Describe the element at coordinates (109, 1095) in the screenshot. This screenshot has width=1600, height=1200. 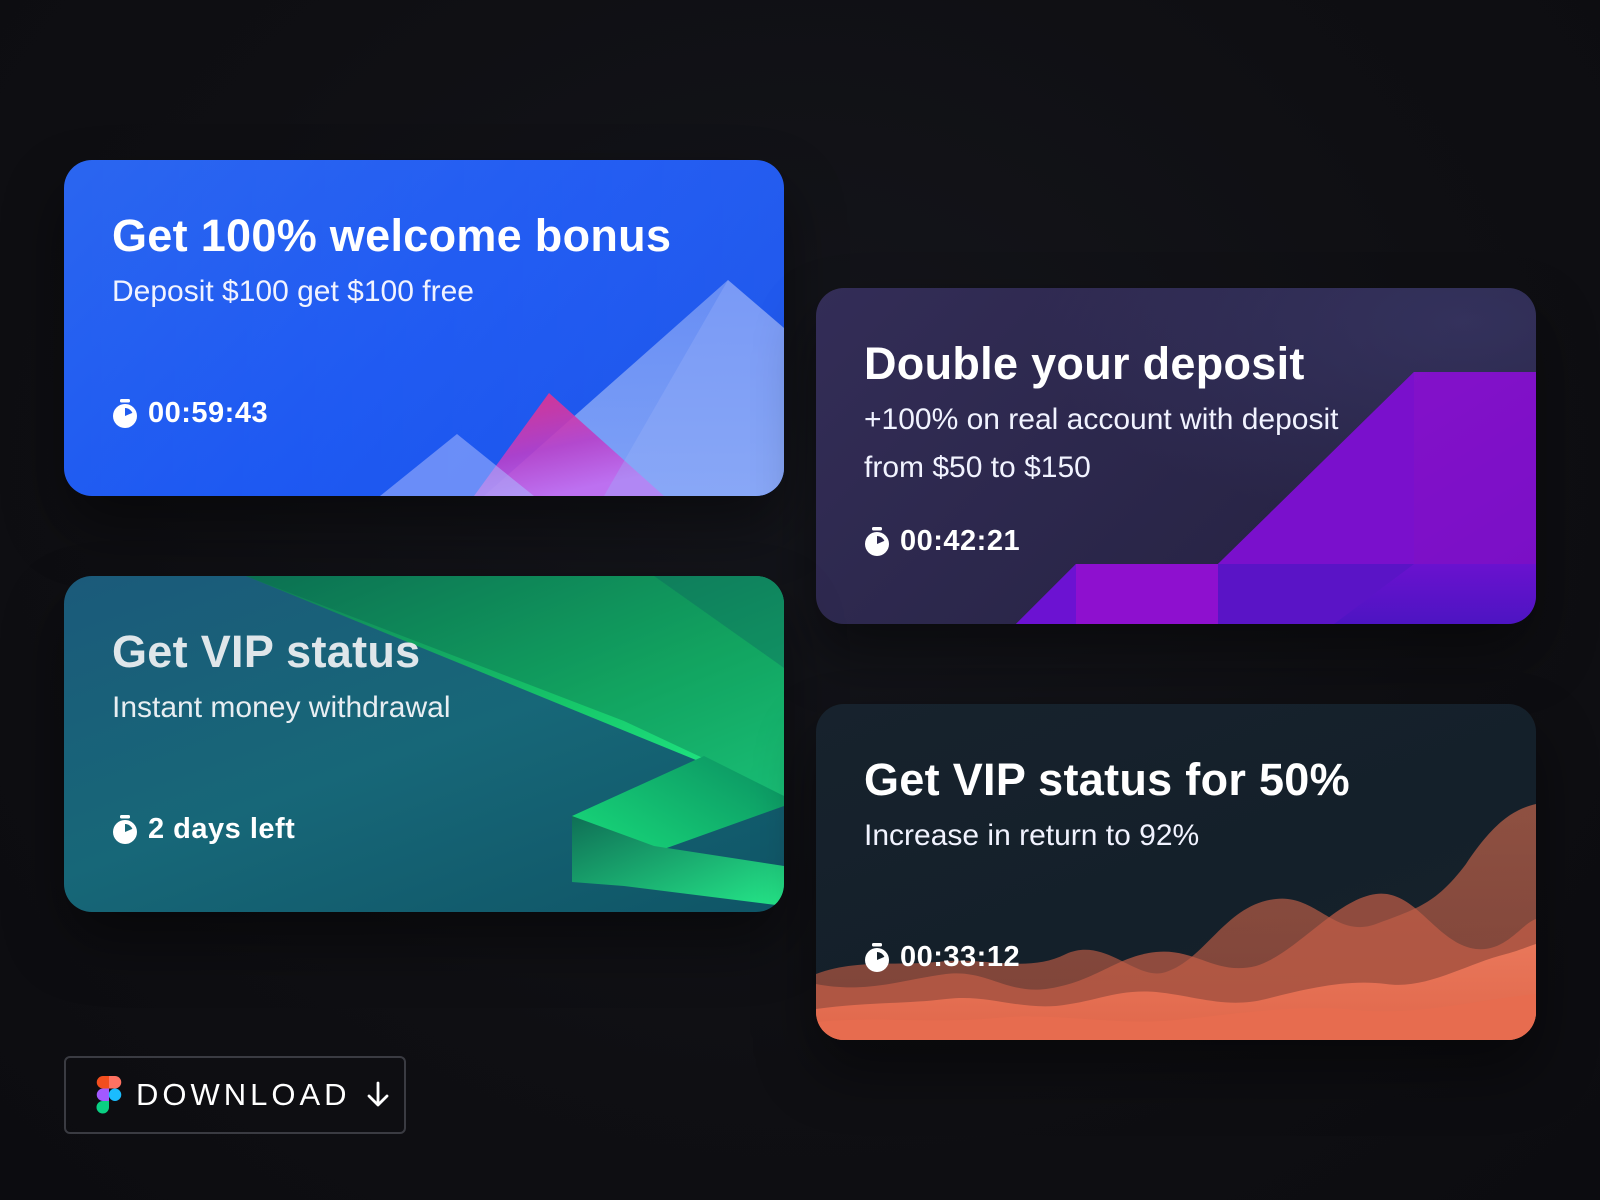
I see `figma-logo-icon` at that location.